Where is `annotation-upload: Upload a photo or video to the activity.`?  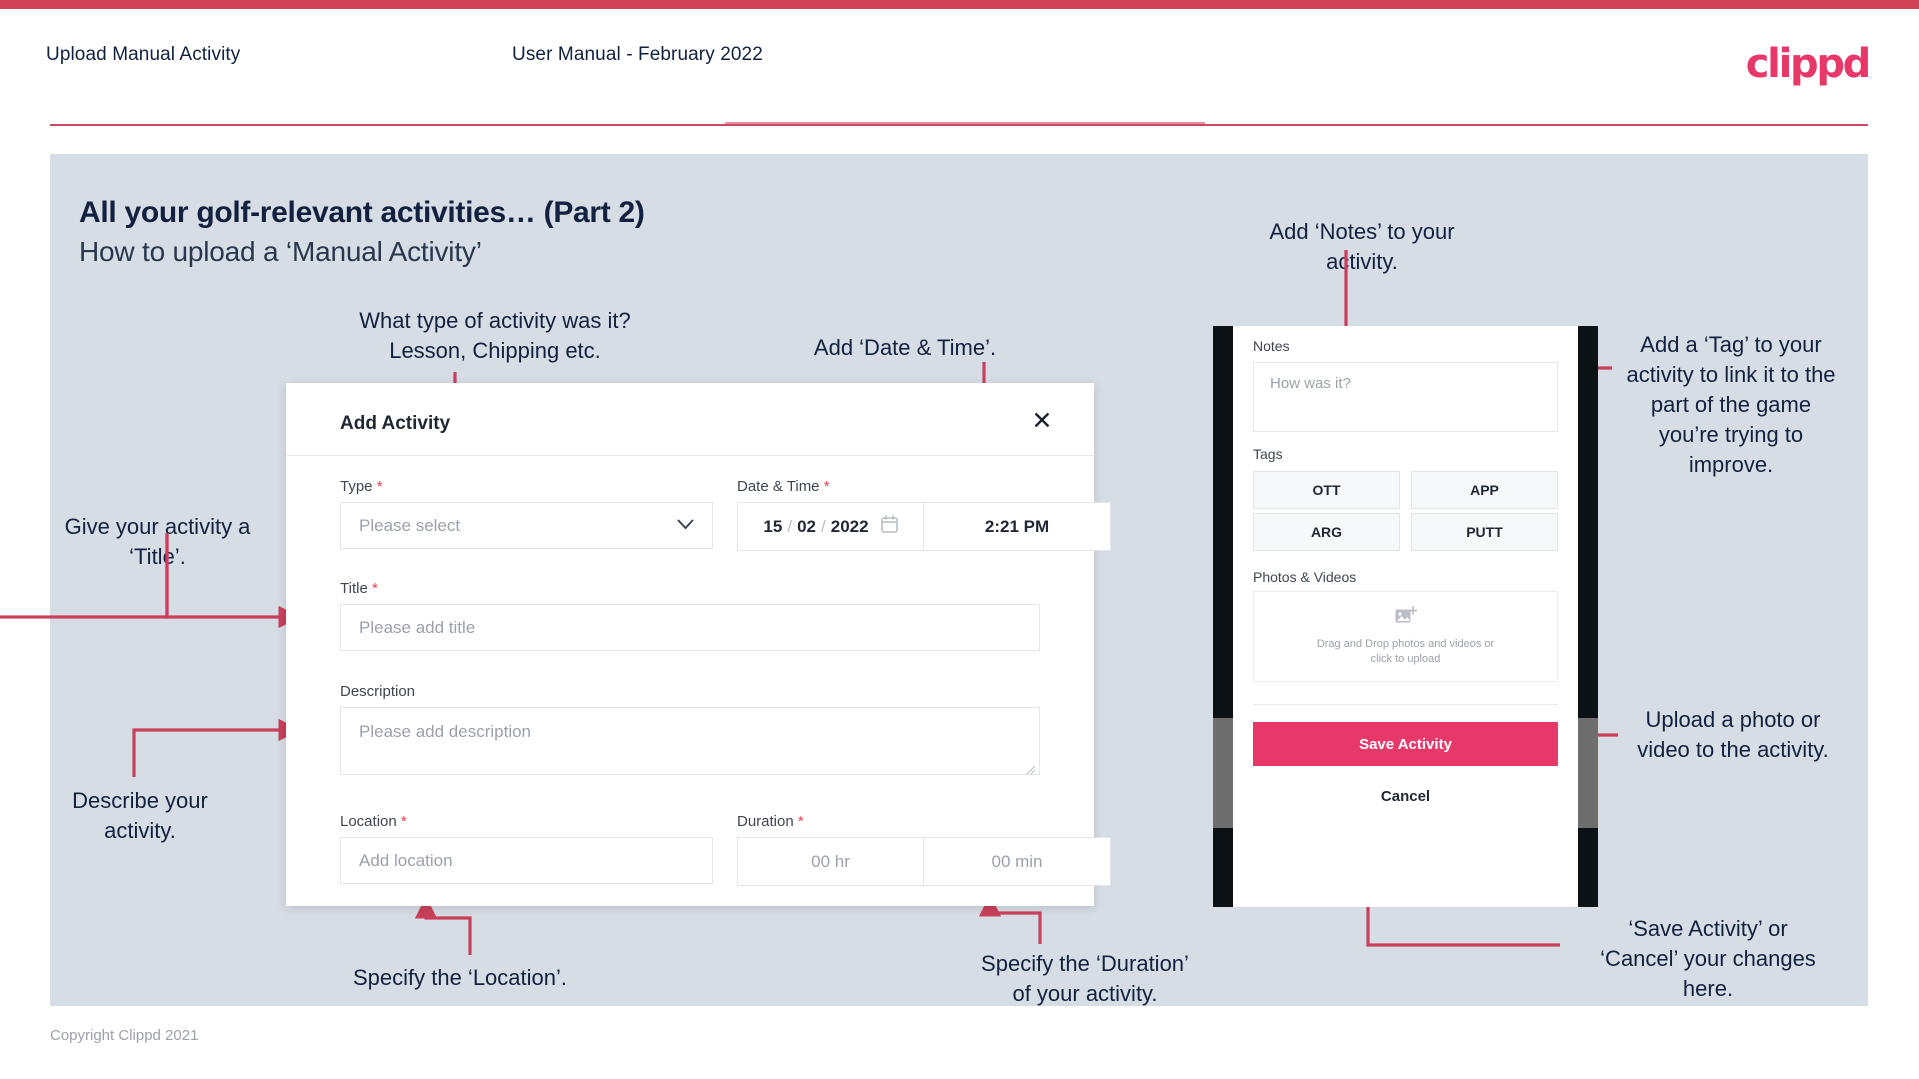
annotation-upload: Upload a photo or video to the activity. is located at coordinates (1733, 735).